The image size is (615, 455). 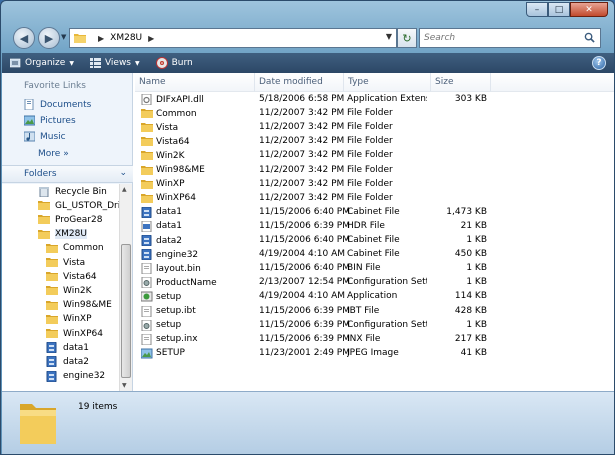 What do you see at coordinates (65, 262) in the screenshot?
I see `tree-item: Vista` at bounding box center [65, 262].